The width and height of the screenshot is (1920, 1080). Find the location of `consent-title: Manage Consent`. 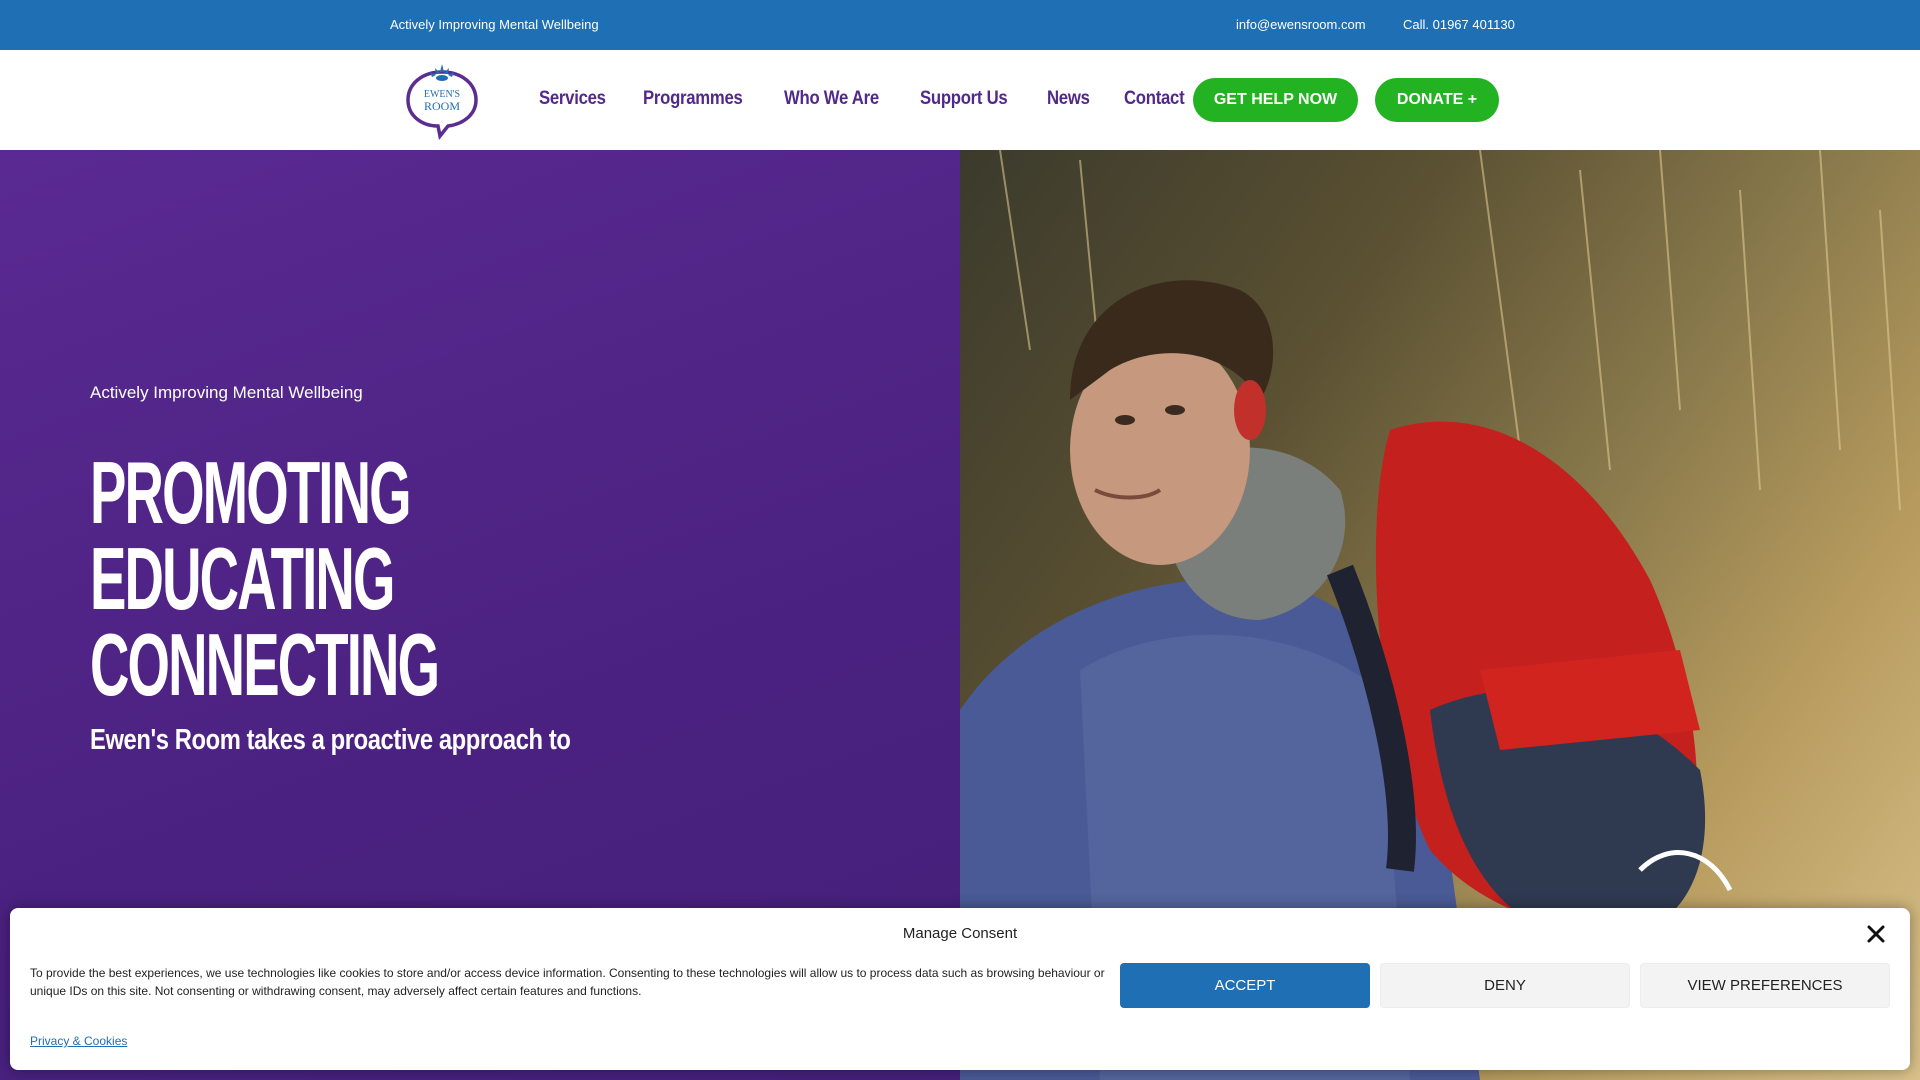

consent-title: Manage Consent is located at coordinates (960, 933).